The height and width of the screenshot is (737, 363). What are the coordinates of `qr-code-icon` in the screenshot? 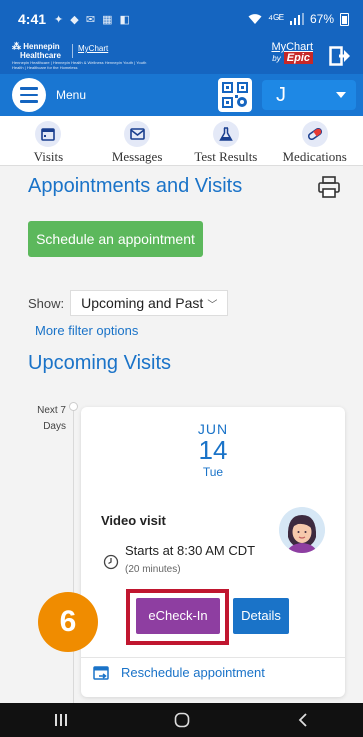 It's located at (235, 95).